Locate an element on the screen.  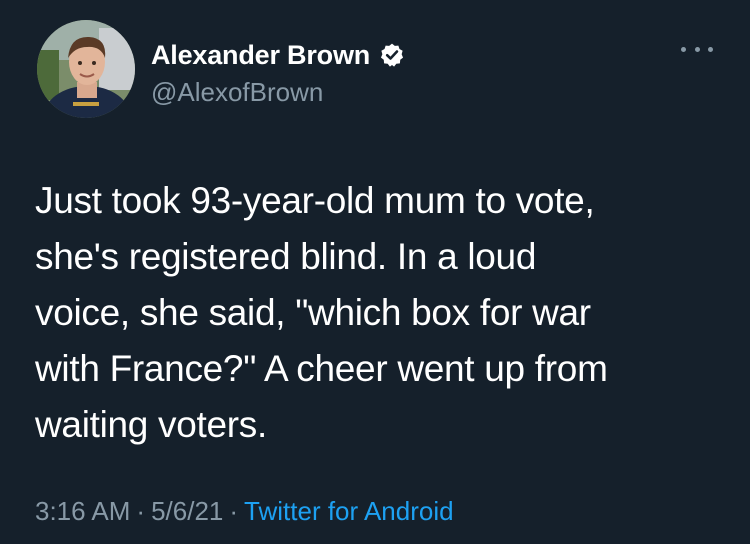
verified-badge-icon is located at coordinates (392, 55).